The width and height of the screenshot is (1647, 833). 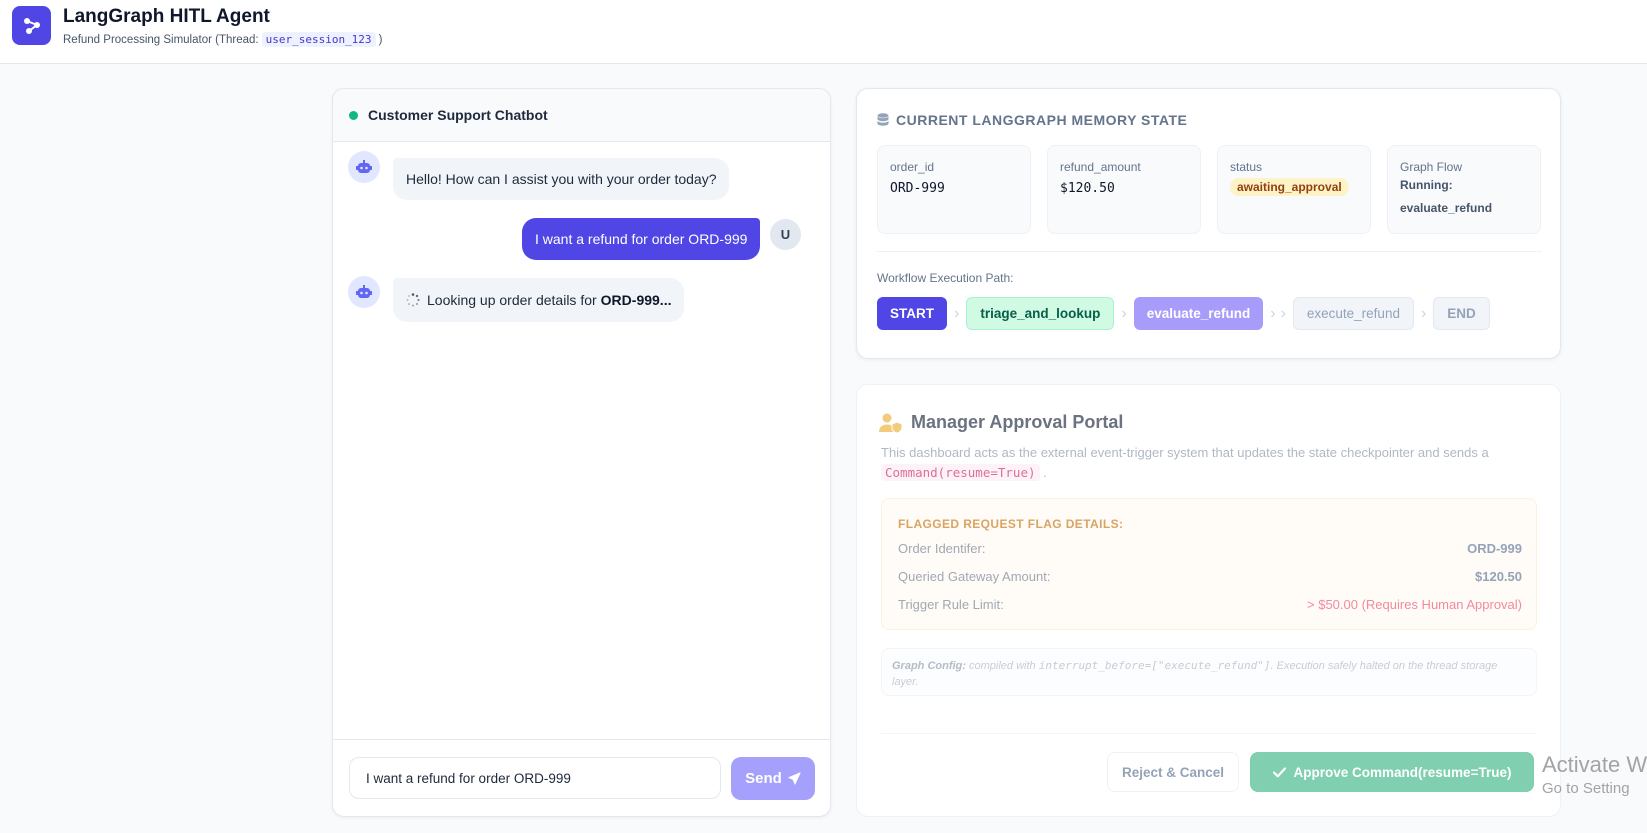 What do you see at coordinates (318, 39) in the screenshot?
I see `thread-id: user_session_123` at bounding box center [318, 39].